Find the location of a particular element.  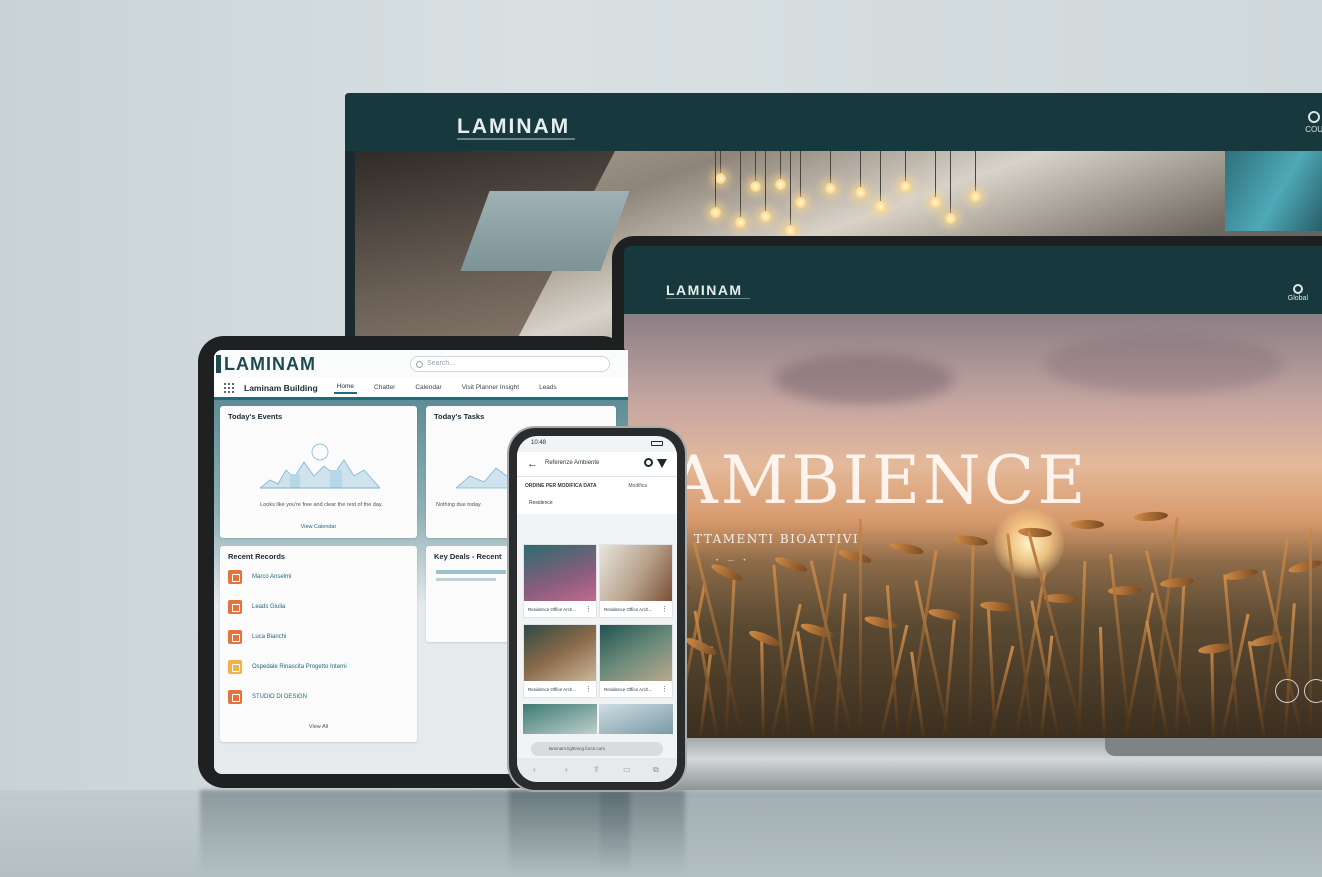

phone-header: ← Referenze Ambiente is located at coordinates (597, 464).